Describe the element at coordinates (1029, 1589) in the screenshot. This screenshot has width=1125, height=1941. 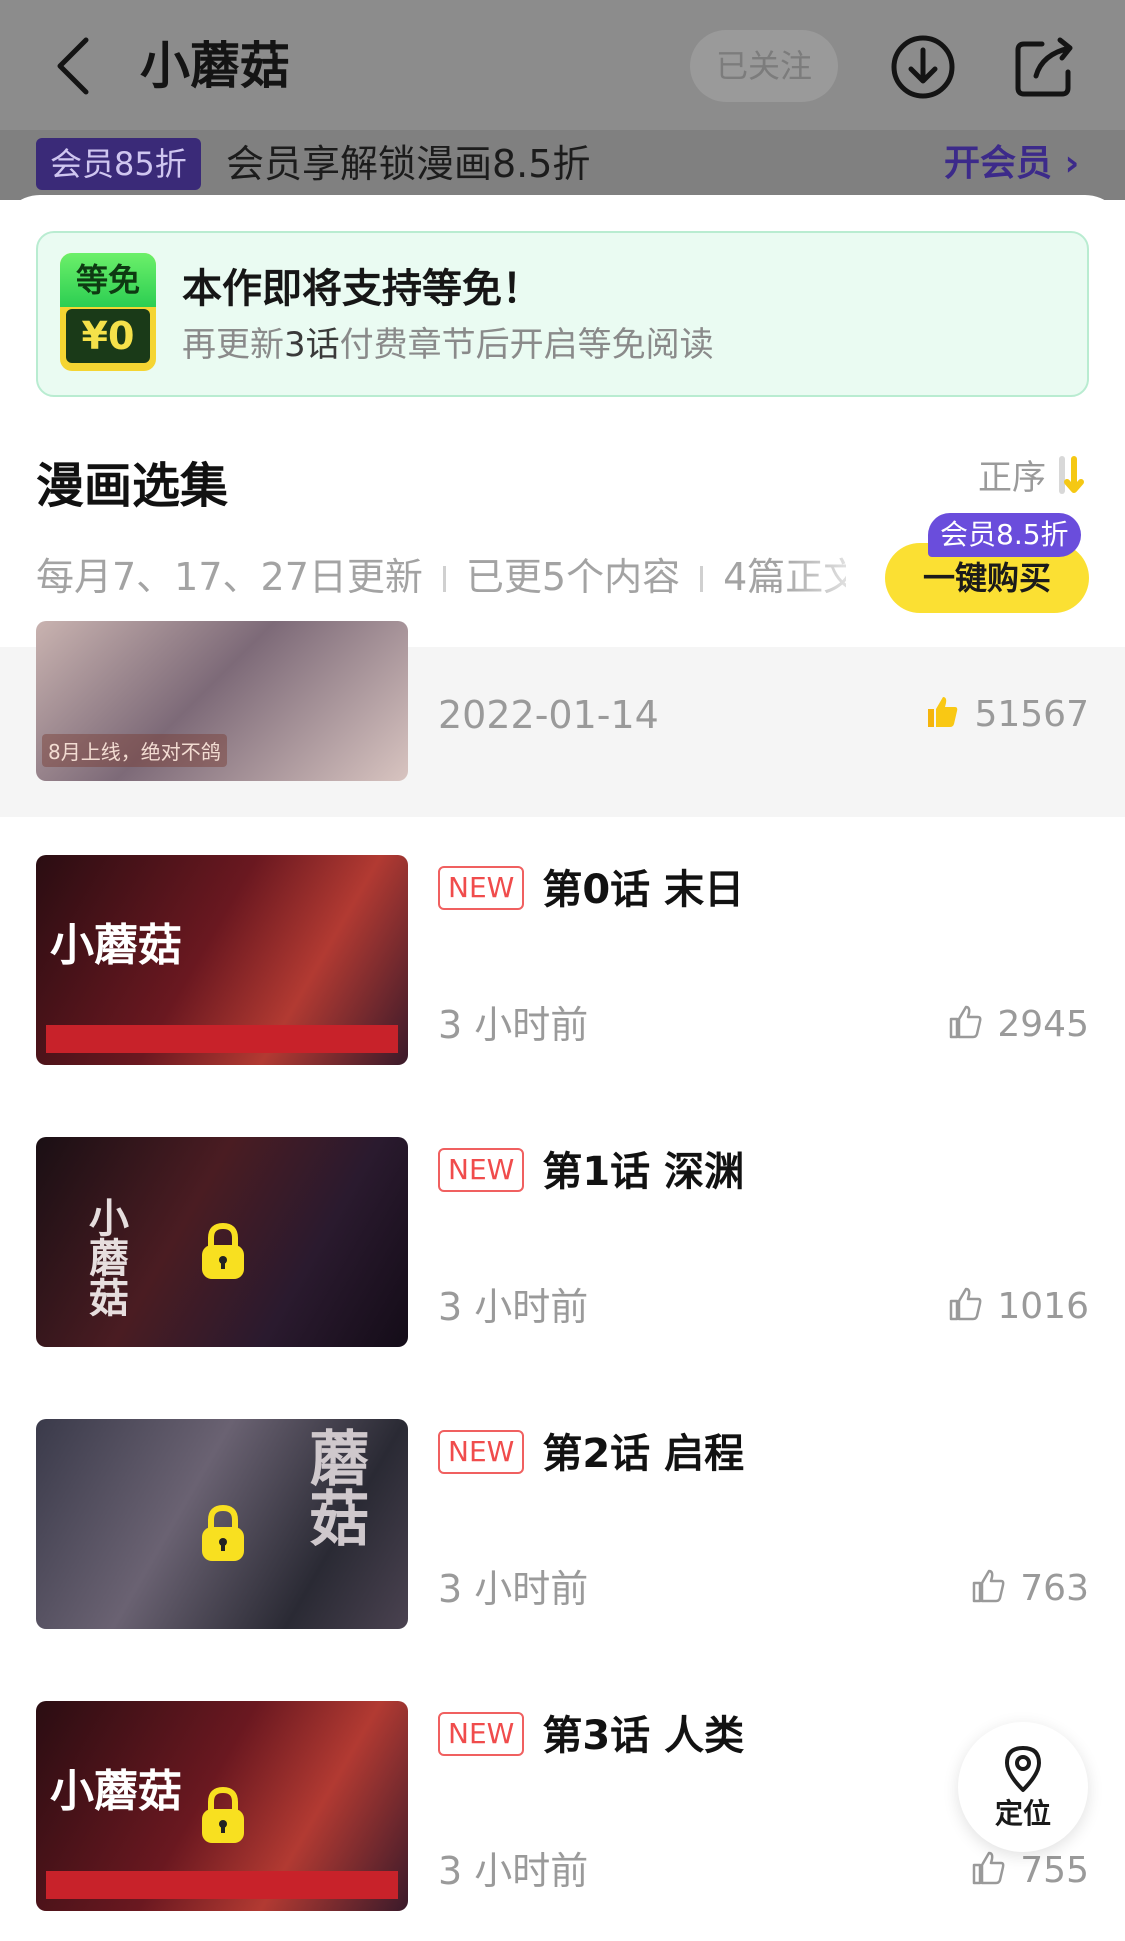
I see `like-count: 763` at that location.